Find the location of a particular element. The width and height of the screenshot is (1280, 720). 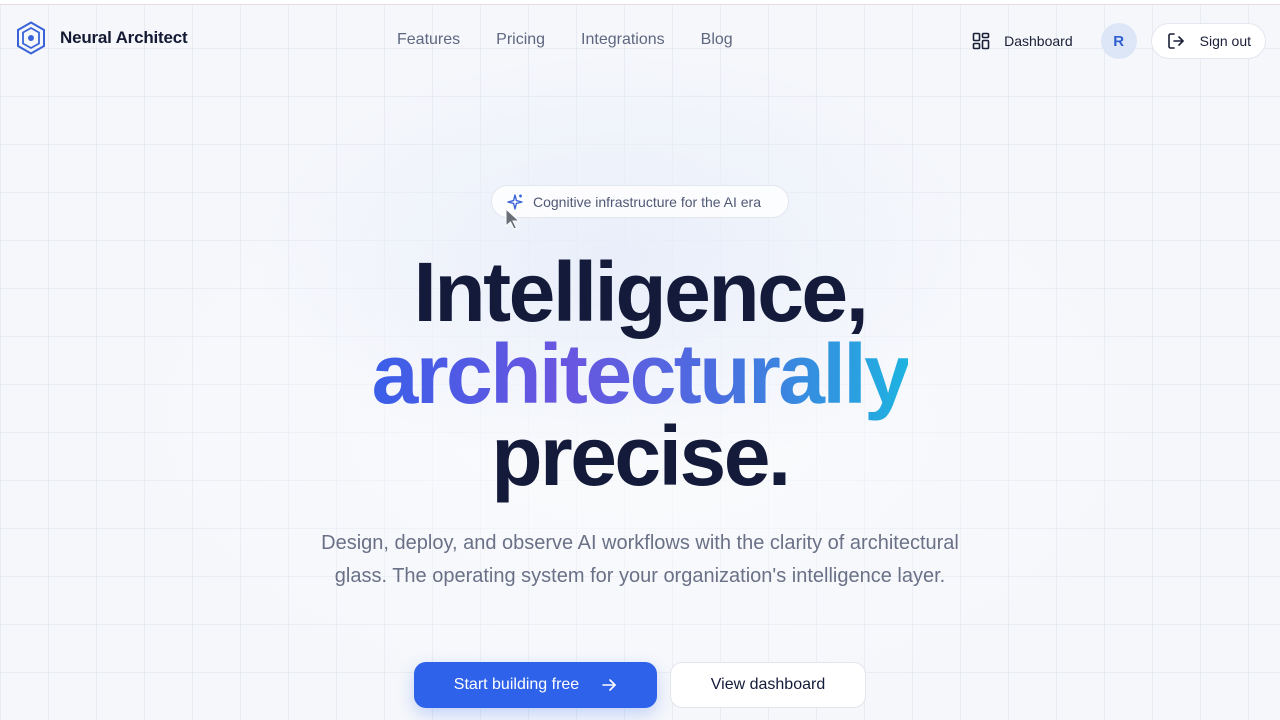

nav-item-blog: Blog is located at coordinates (717, 40).